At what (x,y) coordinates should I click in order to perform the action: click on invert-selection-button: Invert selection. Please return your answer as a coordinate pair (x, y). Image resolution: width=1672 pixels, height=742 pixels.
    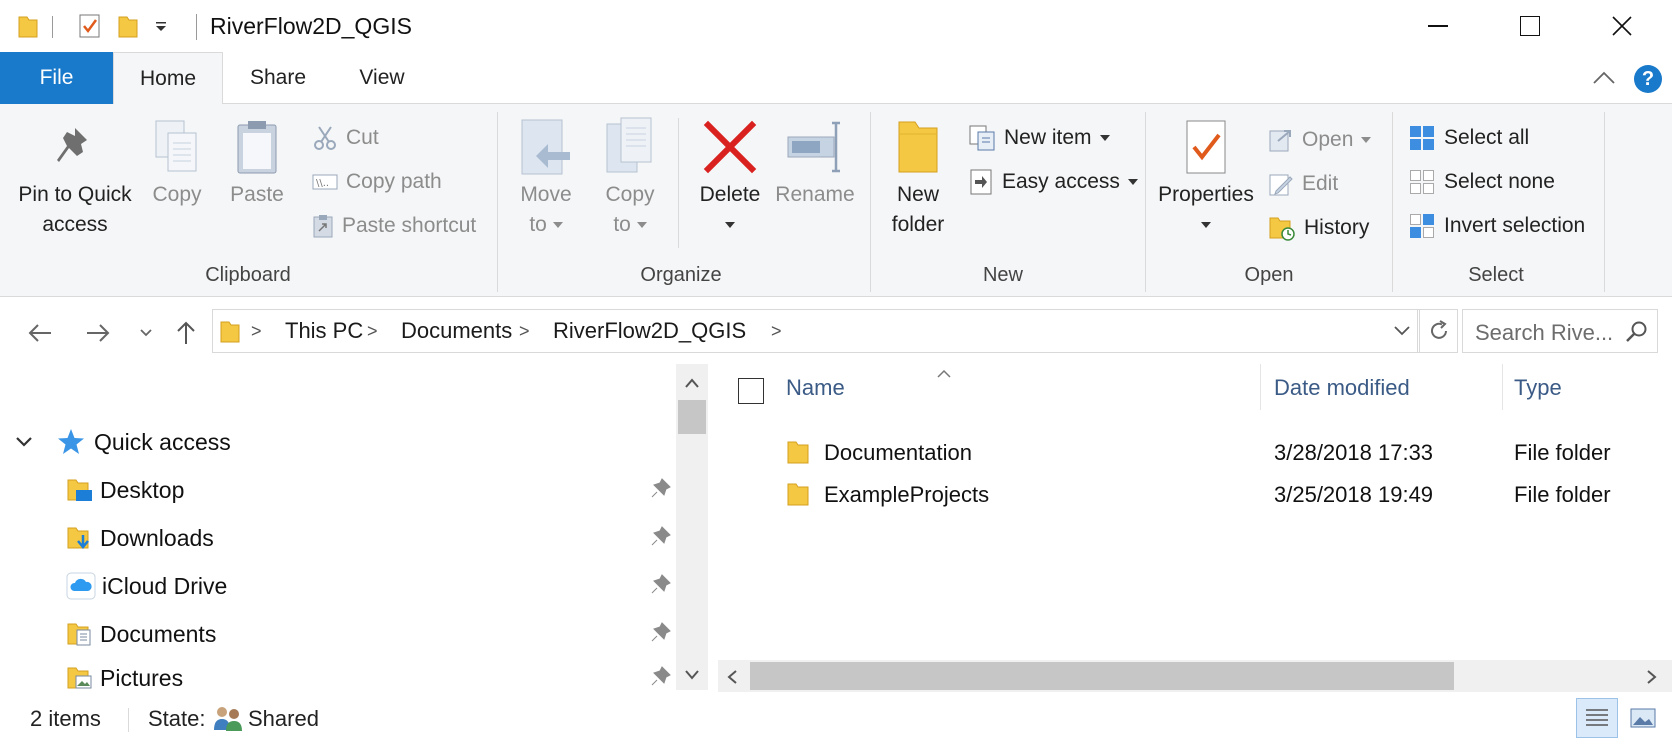
    Looking at the image, I should click on (1496, 226).